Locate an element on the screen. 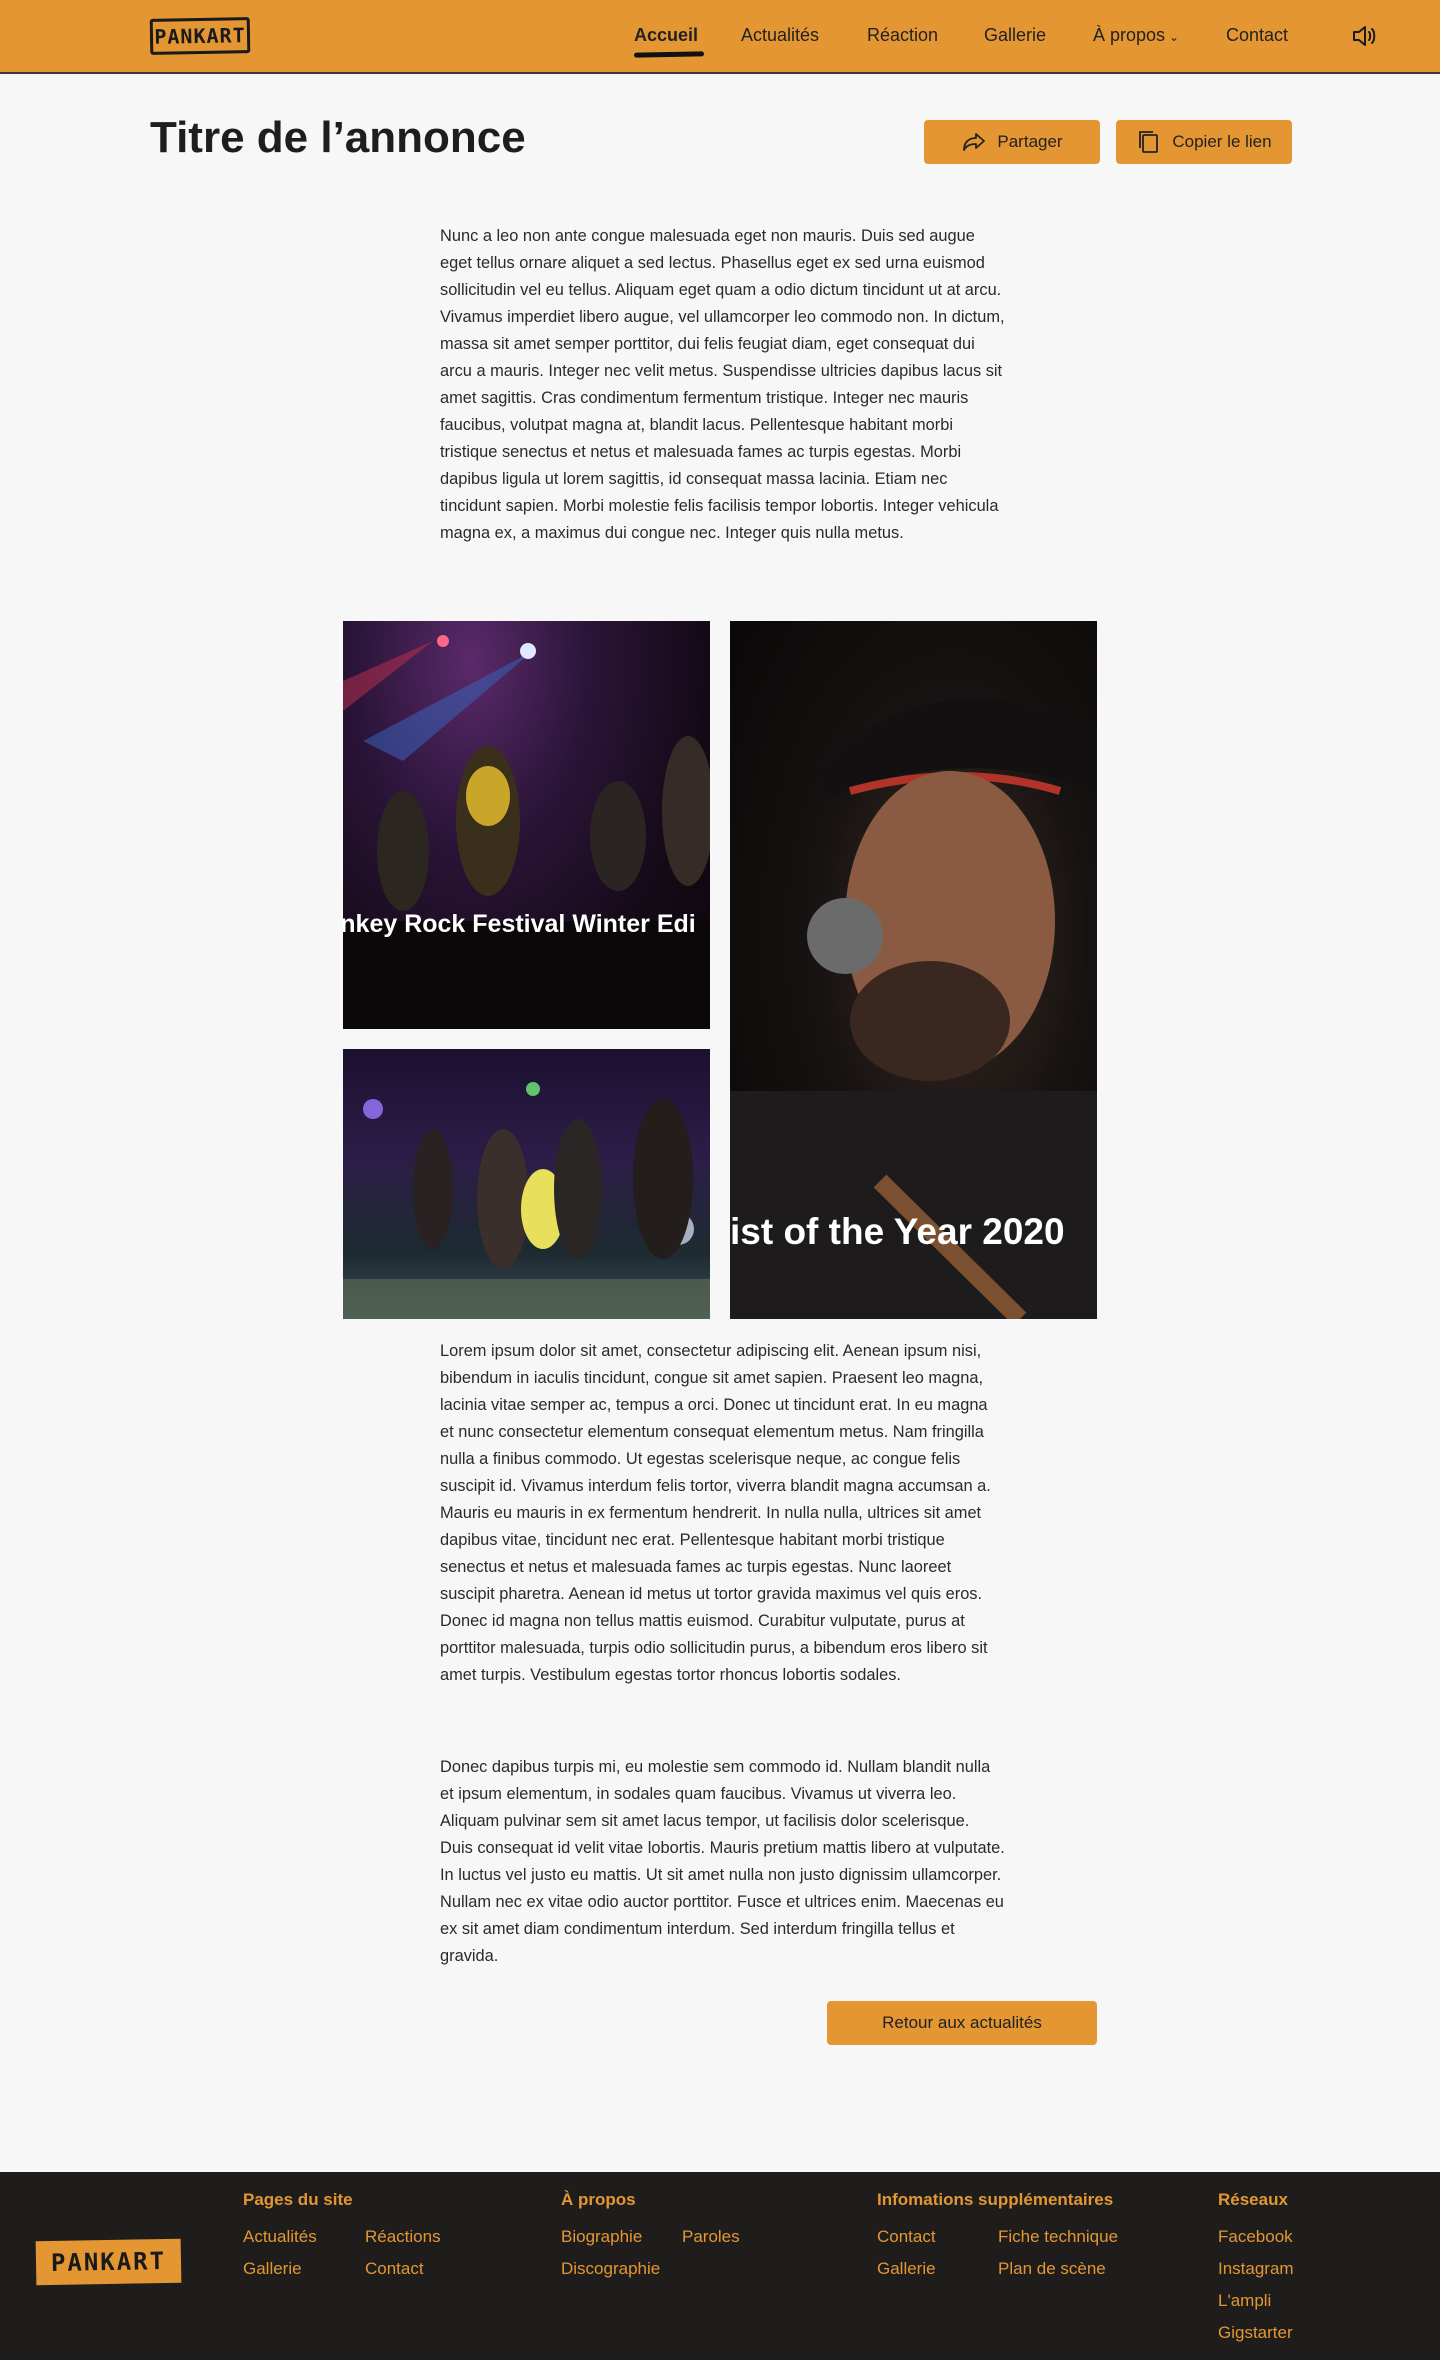 This screenshot has width=1440, height=2360. active-underline is located at coordinates (669, 54).